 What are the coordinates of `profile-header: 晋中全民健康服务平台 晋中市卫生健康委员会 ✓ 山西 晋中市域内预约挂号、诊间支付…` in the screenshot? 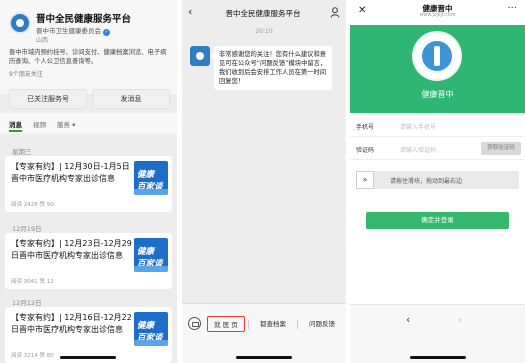 It's located at (88, 47).